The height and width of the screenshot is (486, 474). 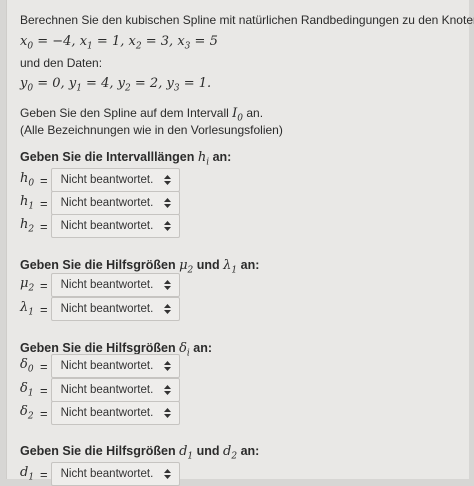 I want to click on answer-select-d1: Nicht beantwortet., so click(x=115, y=474).